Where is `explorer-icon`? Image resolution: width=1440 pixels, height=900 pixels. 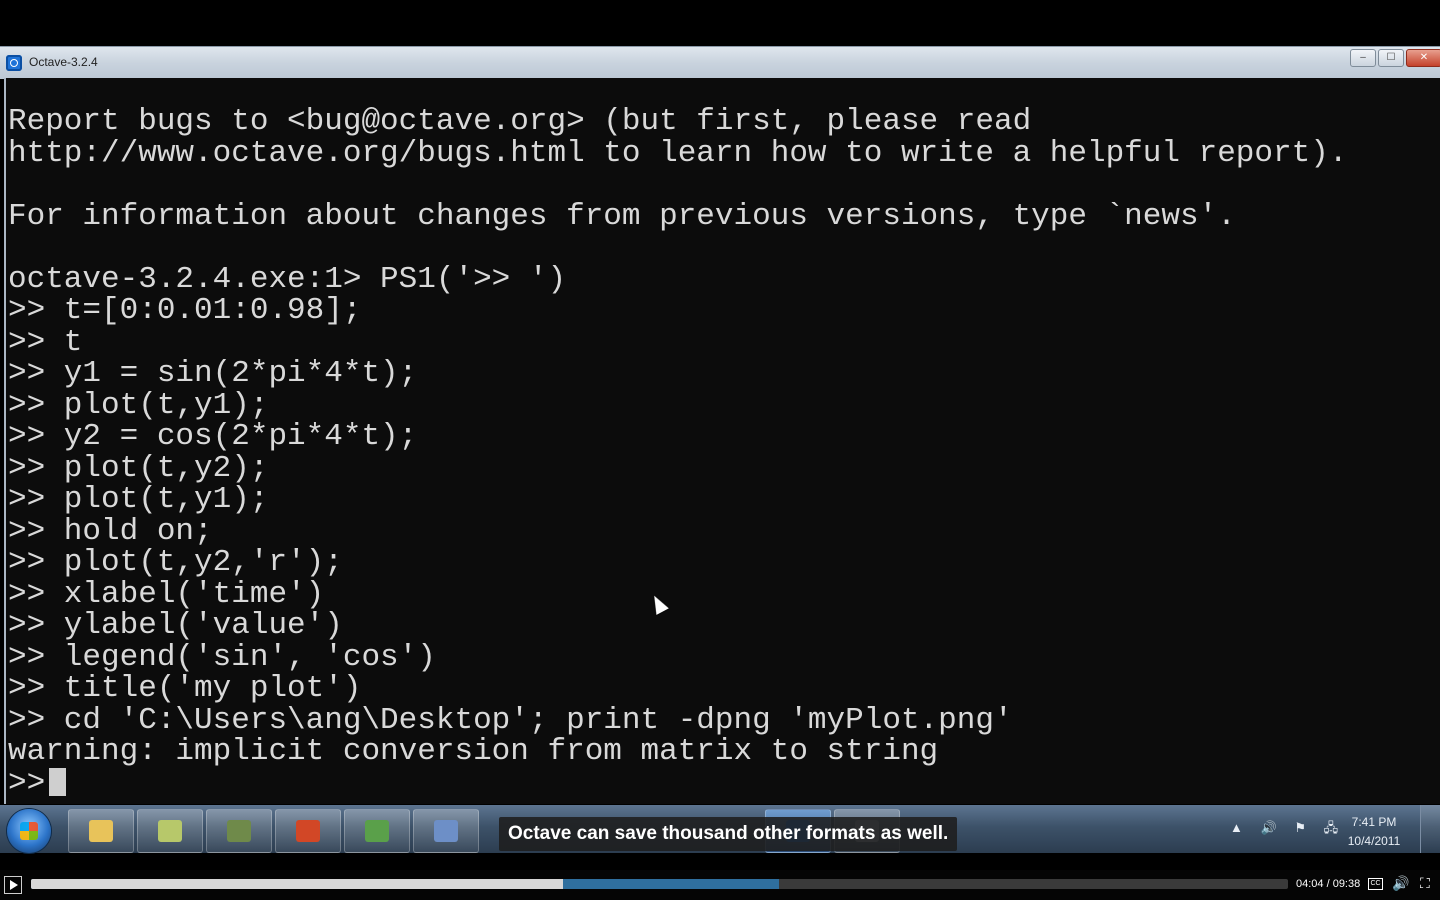 explorer-icon is located at coordinates (101, 831).